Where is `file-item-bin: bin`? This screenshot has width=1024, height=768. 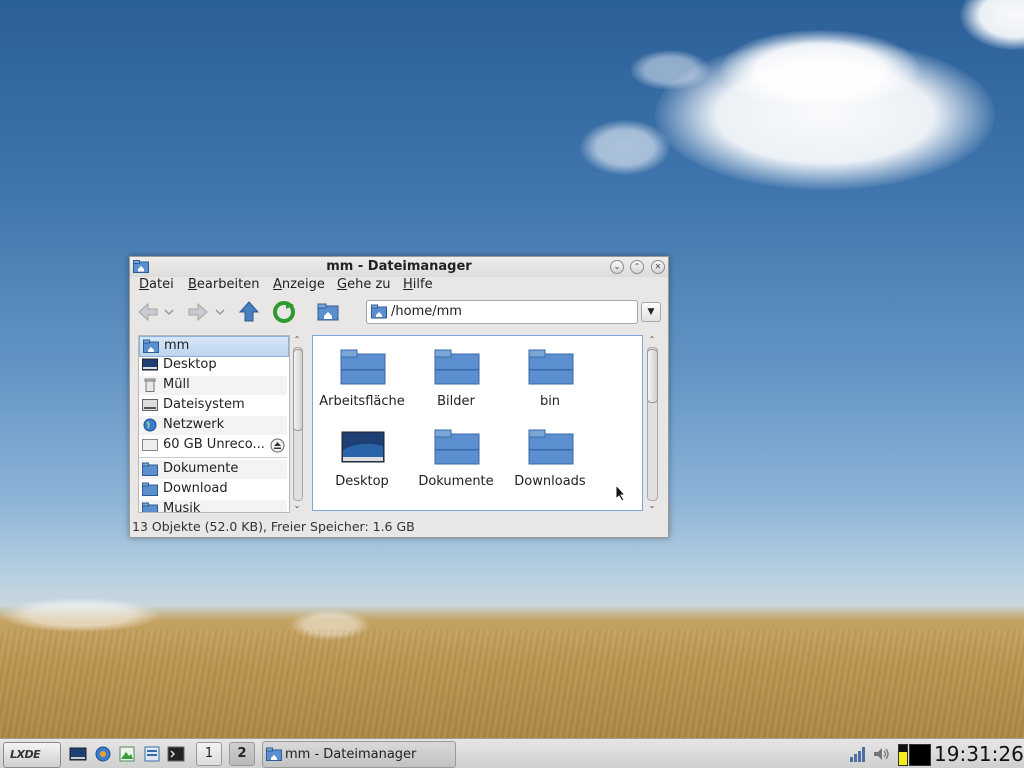 file-item-bin: bin is located at coordinates (550, 374).